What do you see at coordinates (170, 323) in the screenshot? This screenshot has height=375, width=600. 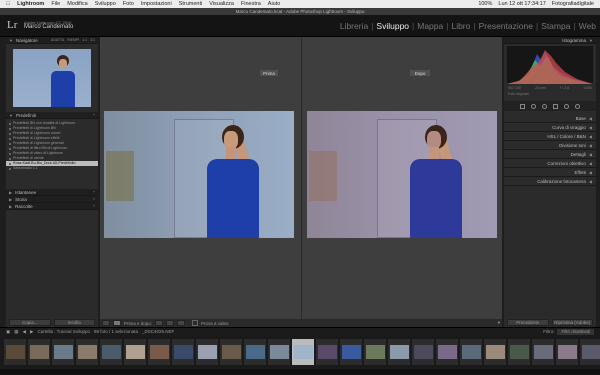 I see `copy-after-to-before-button` at bounding box center [170, 323].